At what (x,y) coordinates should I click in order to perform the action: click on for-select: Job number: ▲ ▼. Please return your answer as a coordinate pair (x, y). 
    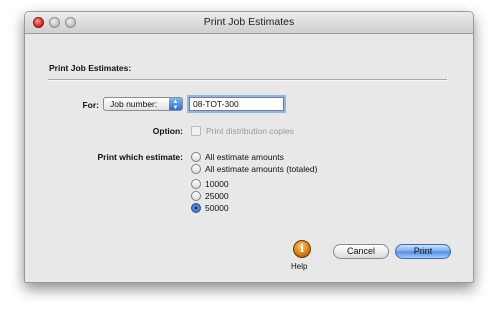
    Looking at the image, I should click on (143, 104).